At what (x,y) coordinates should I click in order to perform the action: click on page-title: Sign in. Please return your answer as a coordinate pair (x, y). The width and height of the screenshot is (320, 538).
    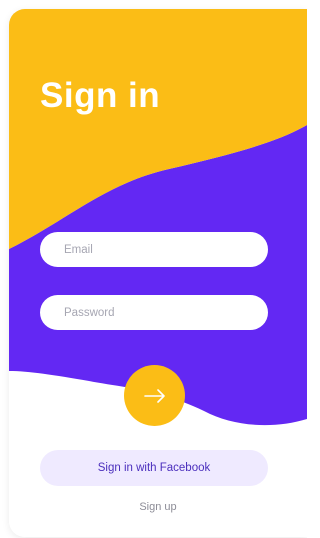
    Looking at the image, I should click on (100, 95).